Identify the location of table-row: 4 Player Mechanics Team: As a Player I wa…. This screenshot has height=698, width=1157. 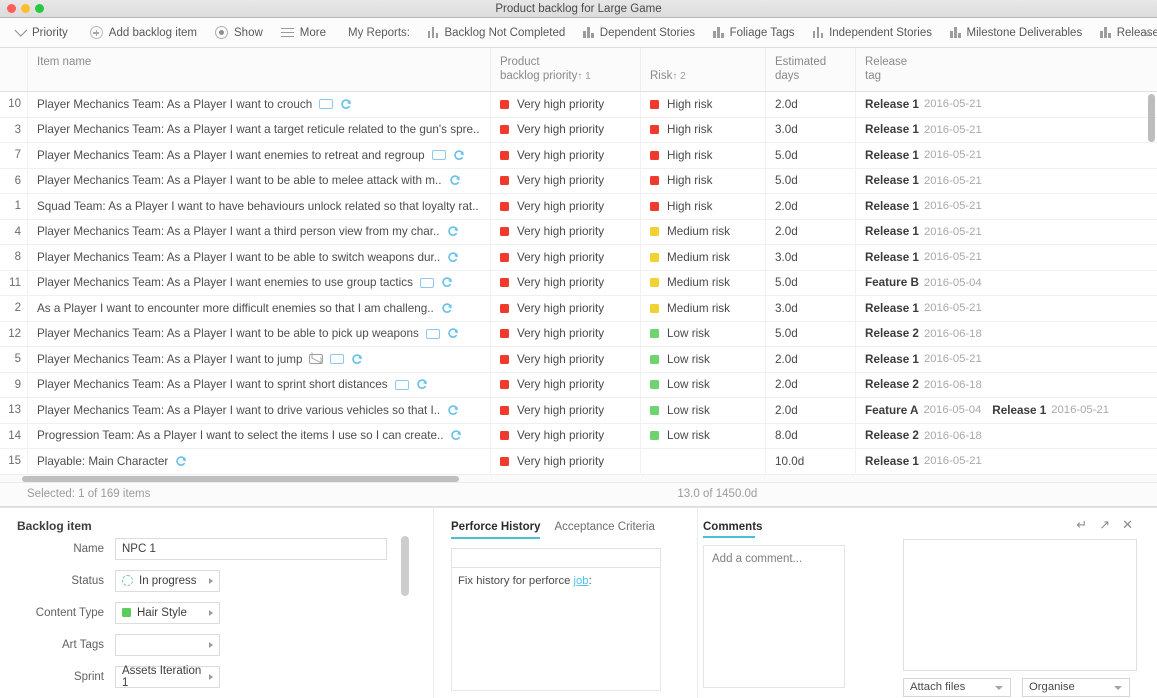
(578, 232).